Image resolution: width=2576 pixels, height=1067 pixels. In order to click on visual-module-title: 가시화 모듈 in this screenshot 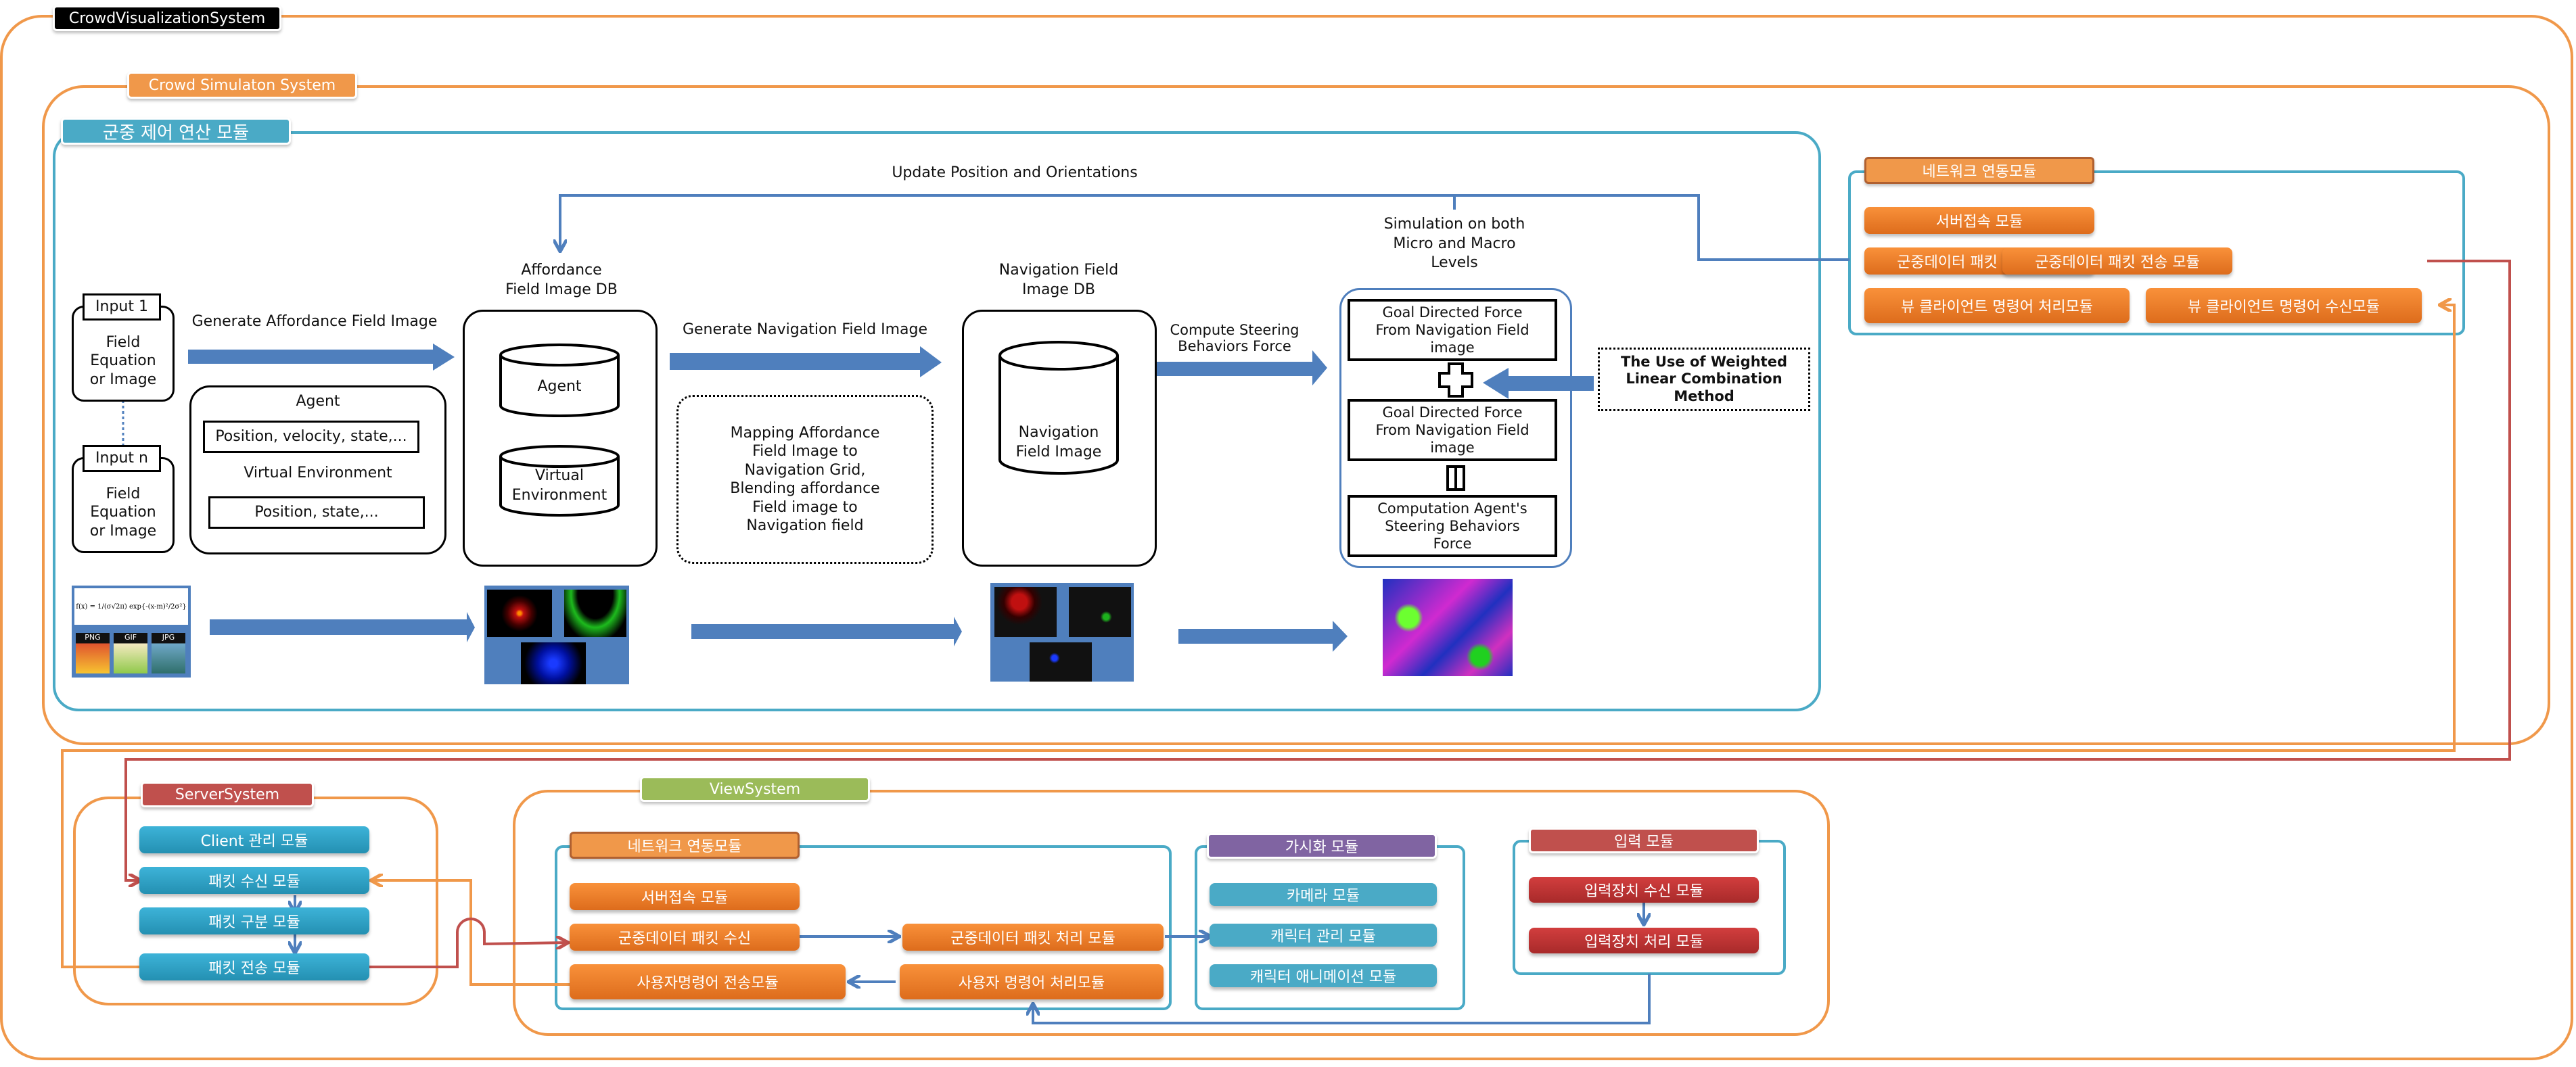, I will do `click(1322, 846)`.